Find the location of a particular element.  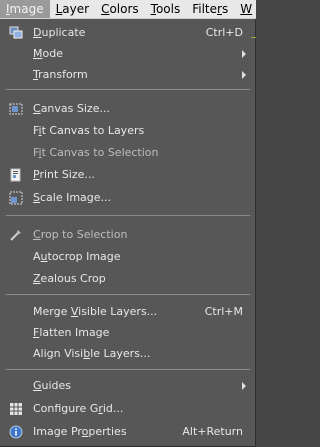

menu-item-label: Mode is located at coordinates (48, 53).